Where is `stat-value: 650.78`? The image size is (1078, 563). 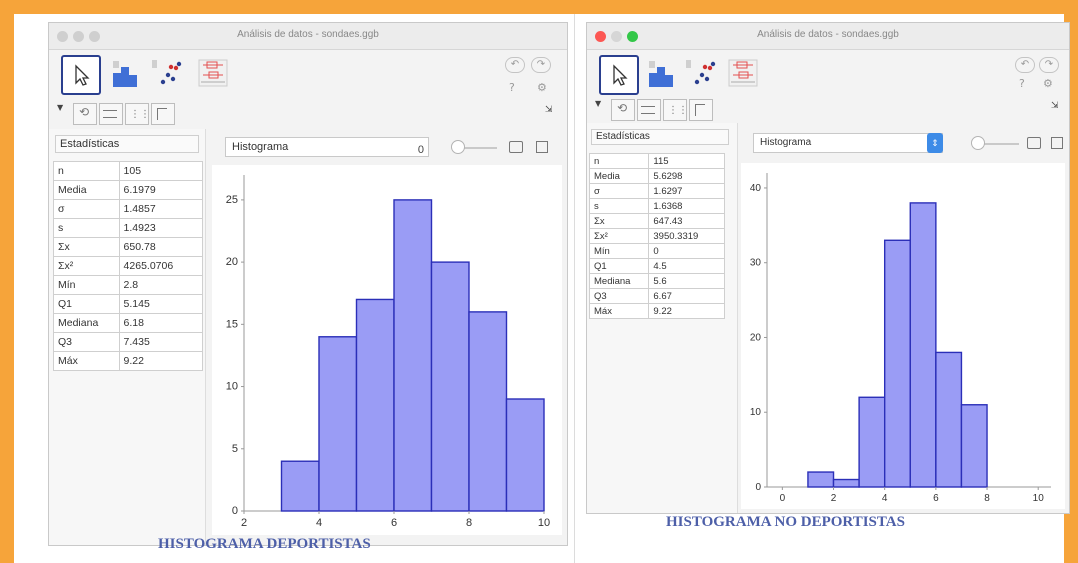 stat-value: 650.78 is located at coordinates (161, 247).